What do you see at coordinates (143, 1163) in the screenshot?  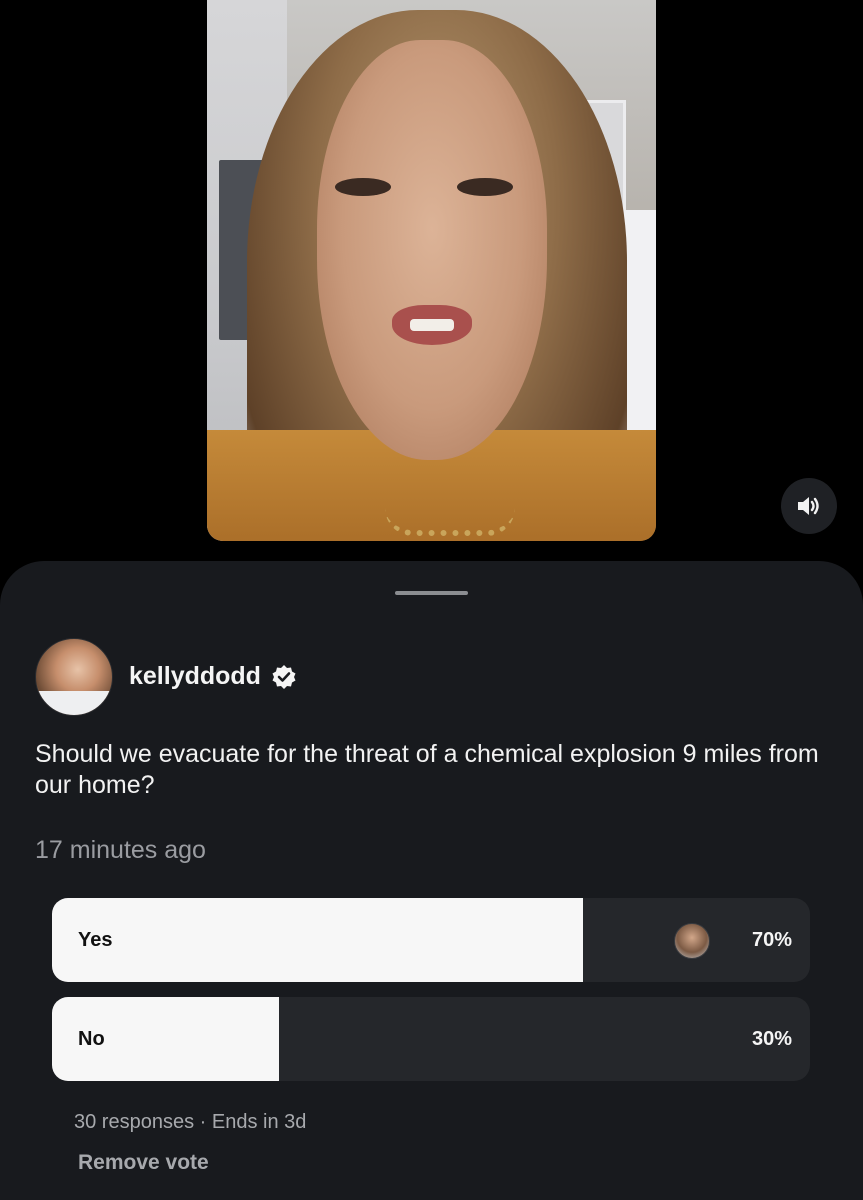 I see `remove-vote-button: Remove vote` at bounding box center [143, 1163].